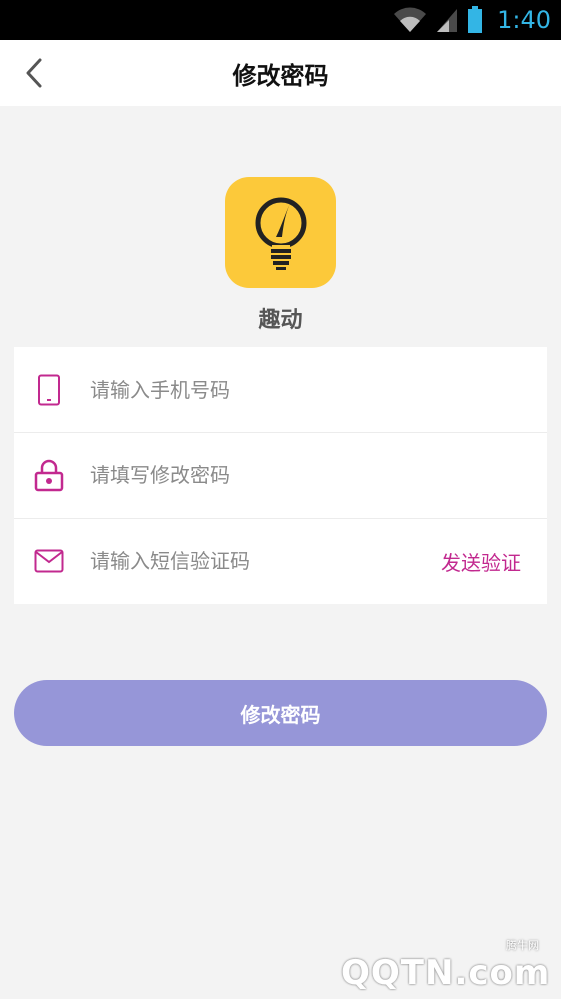 This screenshot has width=561, height=999. I want to click on password-row, so click(280, 474).